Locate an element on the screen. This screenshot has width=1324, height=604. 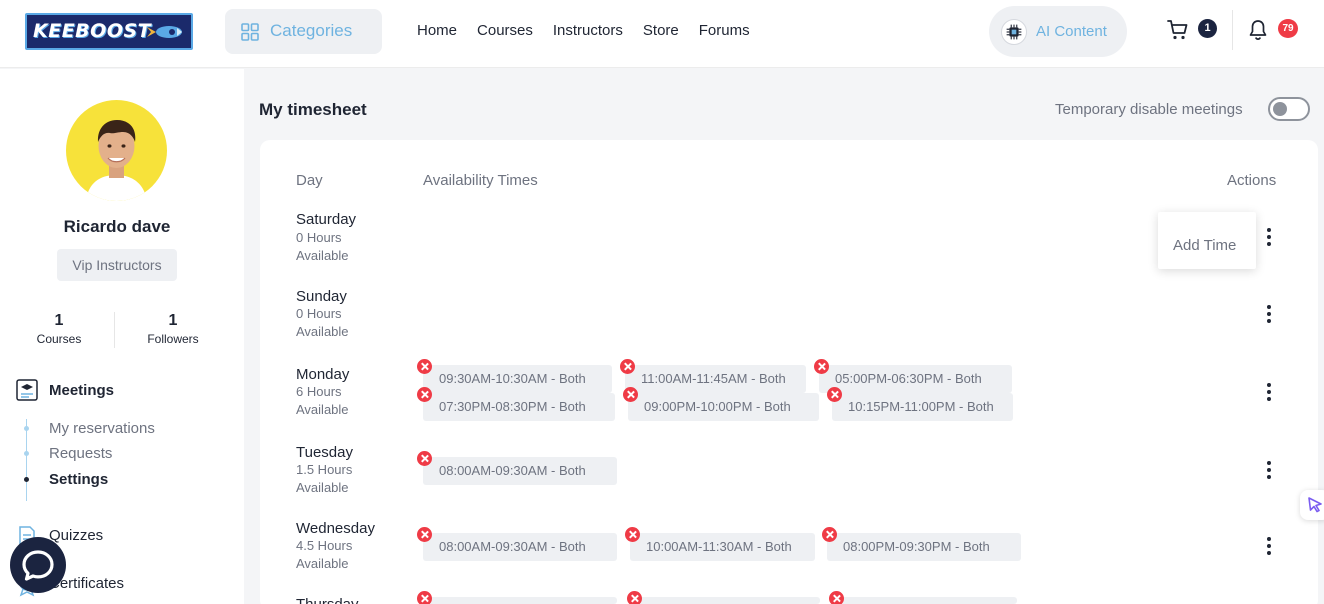
add-time-option: Add Time is located at coordinates (1204, 245).